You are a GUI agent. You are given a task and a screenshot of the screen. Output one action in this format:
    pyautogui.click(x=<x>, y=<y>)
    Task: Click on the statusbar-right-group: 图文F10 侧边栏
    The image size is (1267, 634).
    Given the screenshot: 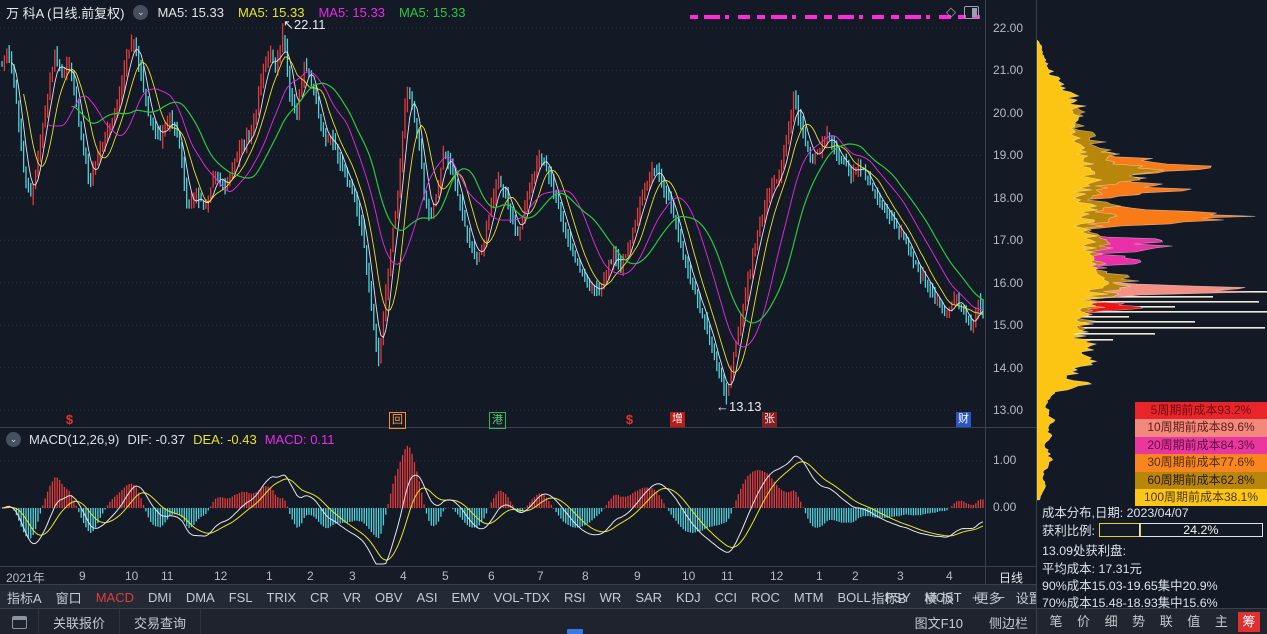 What is the action you would take?
    pyautogui.click(x=971, y=621)
    